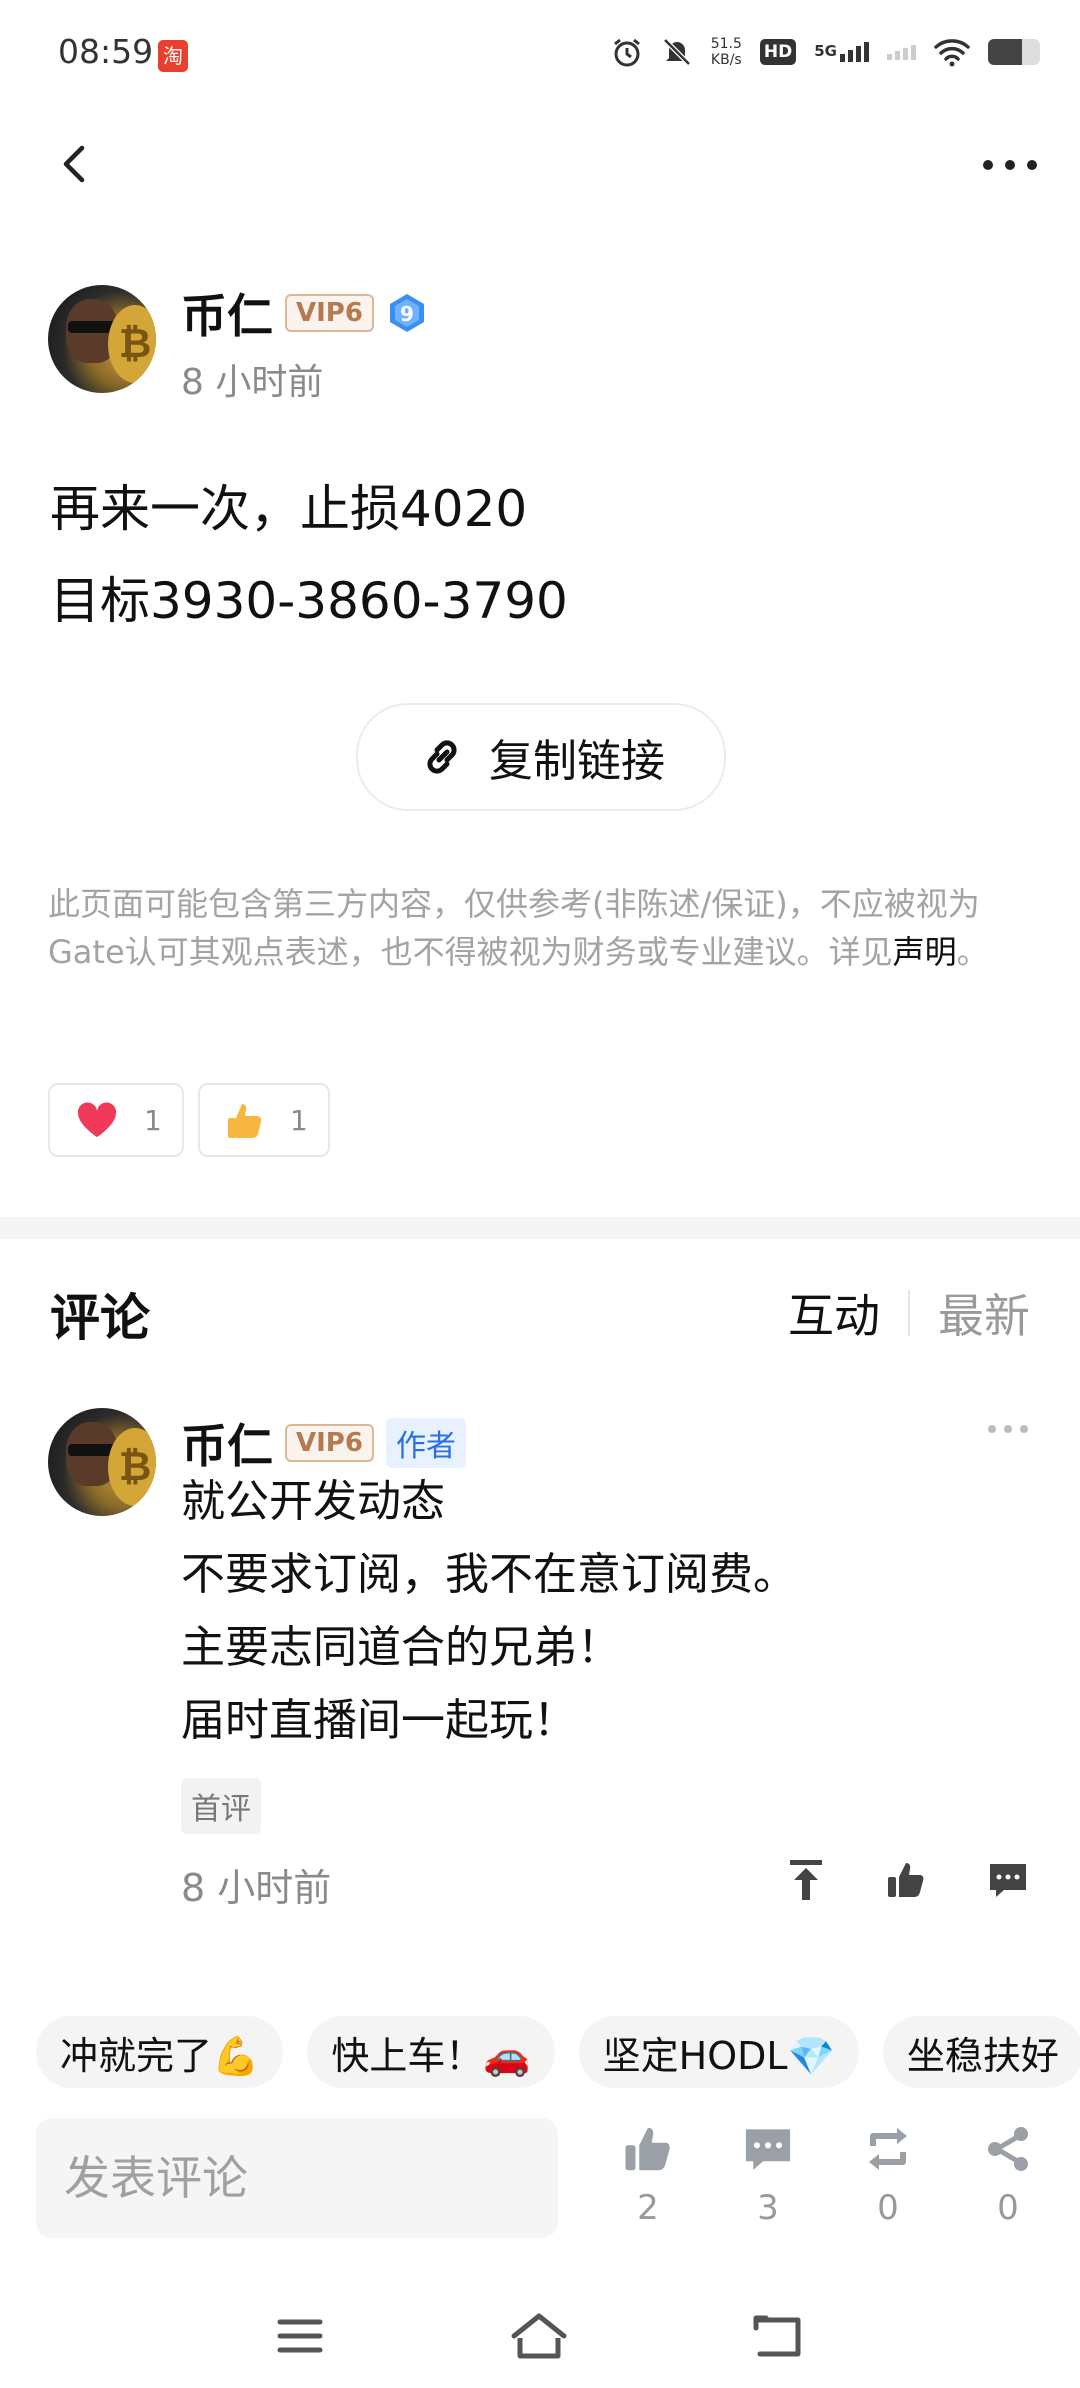  What do you see at coordinates (227, 313) in the screenshot?
I see `author-name: 币仁` at bounding box center [227, 313].